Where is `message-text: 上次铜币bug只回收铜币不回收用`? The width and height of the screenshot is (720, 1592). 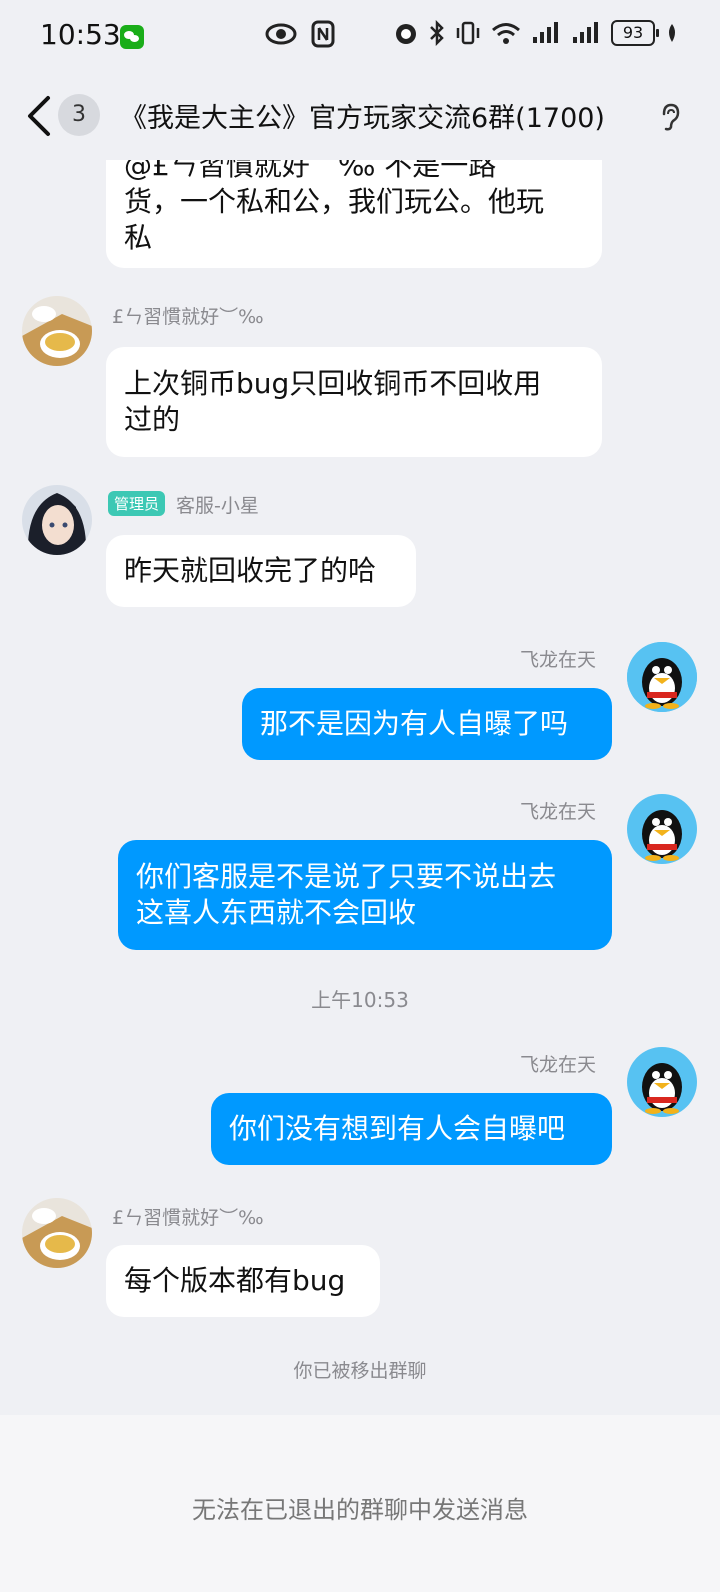
message-text: 上次铜币bug只回收铜币不回收用 is located at coordinates (333, 383).